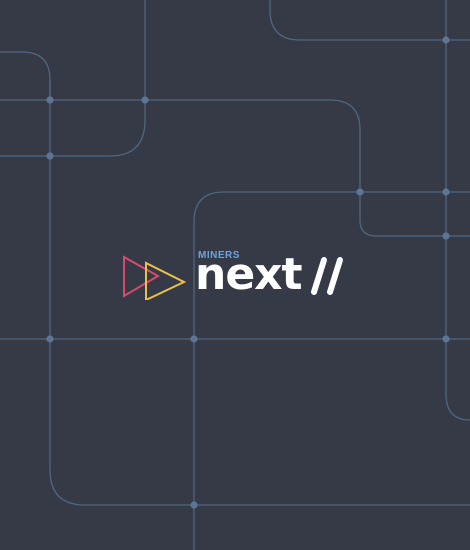 This screenshot has height=550, width=470. I want to click on double-slash-icon, so click(327, 276).